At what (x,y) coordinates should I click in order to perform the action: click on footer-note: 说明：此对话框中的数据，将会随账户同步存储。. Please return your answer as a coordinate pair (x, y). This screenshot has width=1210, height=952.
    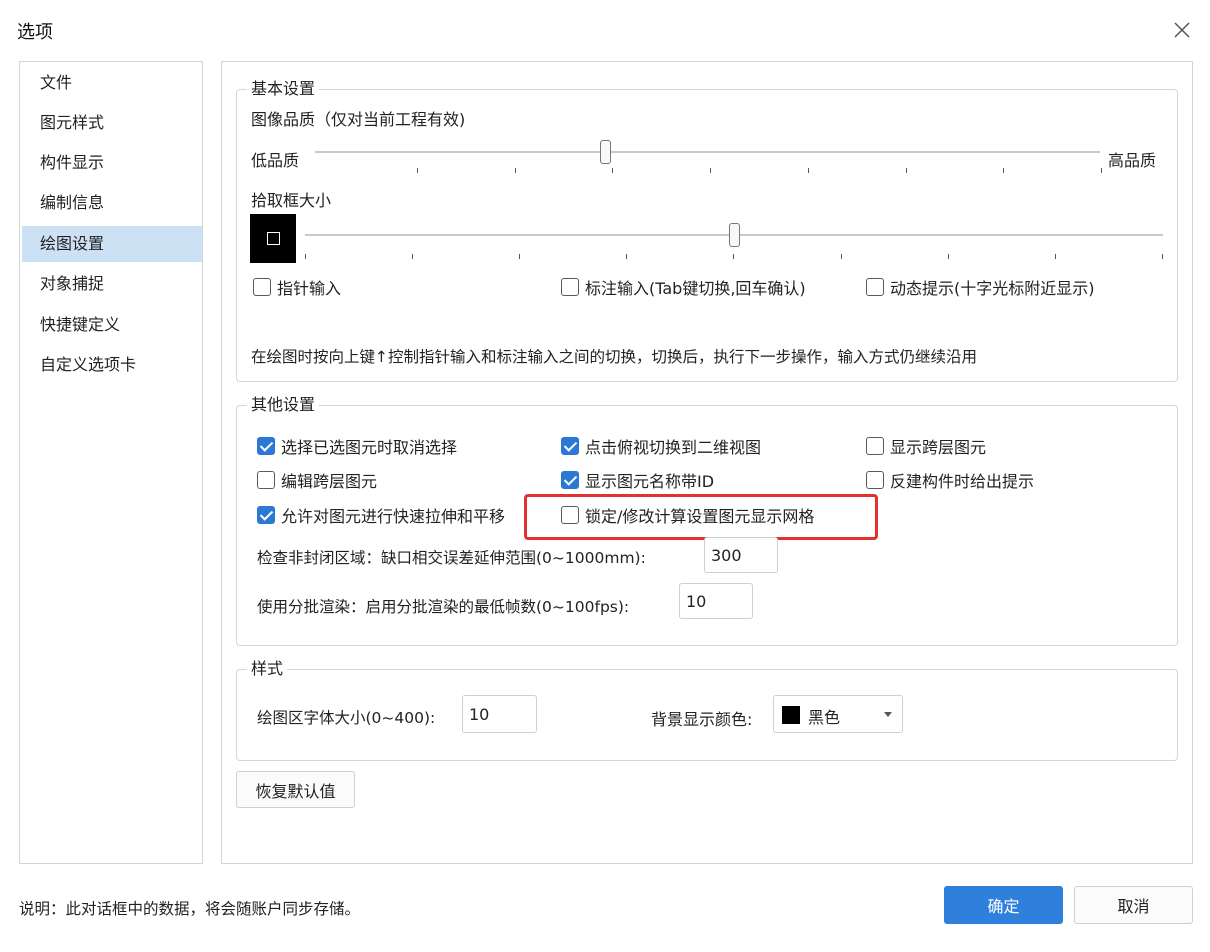
    Looking at the image, I should click on (190, 909).